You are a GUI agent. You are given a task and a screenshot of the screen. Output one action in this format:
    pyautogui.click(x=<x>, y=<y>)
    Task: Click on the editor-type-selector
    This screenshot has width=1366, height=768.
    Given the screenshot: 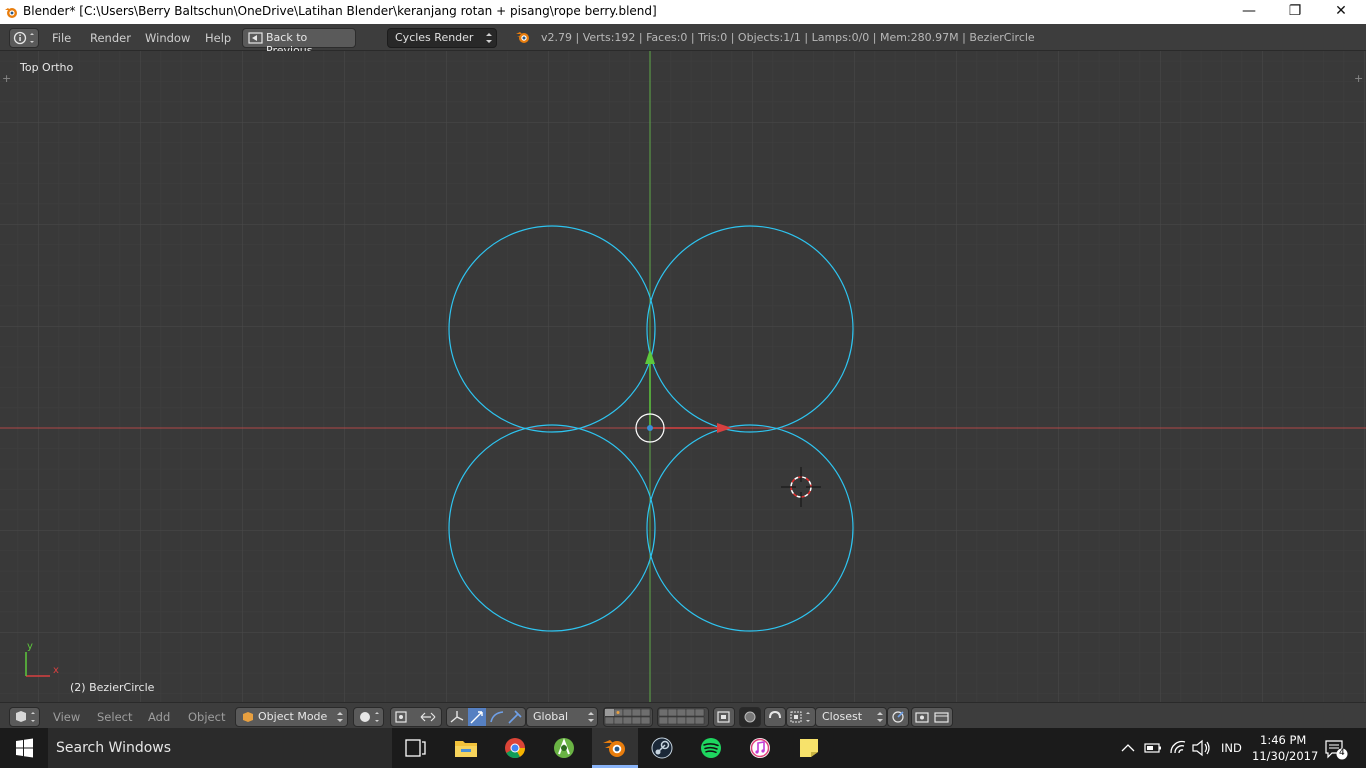 What is the action you would take?
    pyautogui.click(x=24, y=38)
    